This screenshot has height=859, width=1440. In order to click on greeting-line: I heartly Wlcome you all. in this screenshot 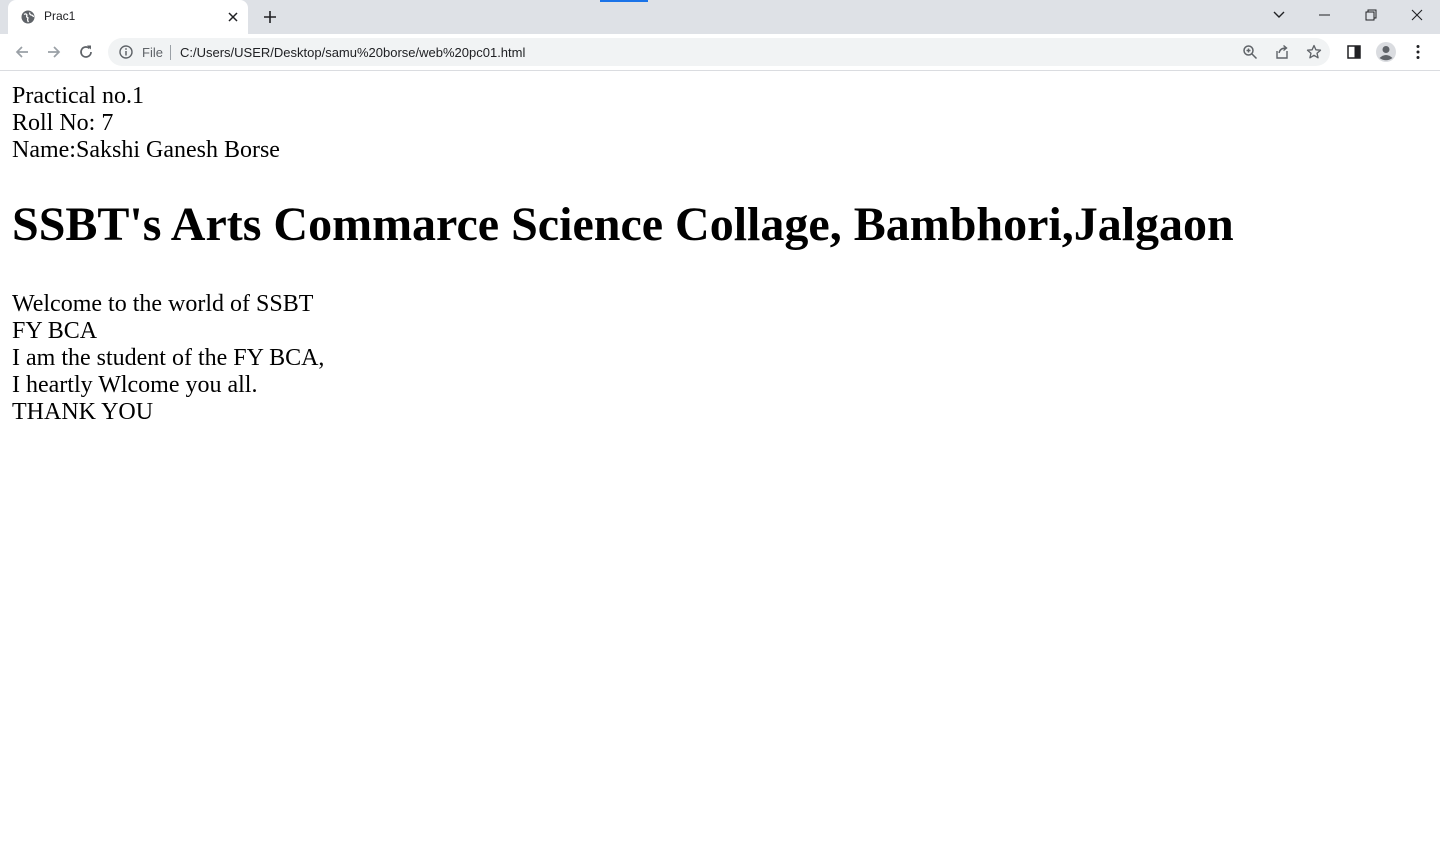, I will do `click(135, 385)`.